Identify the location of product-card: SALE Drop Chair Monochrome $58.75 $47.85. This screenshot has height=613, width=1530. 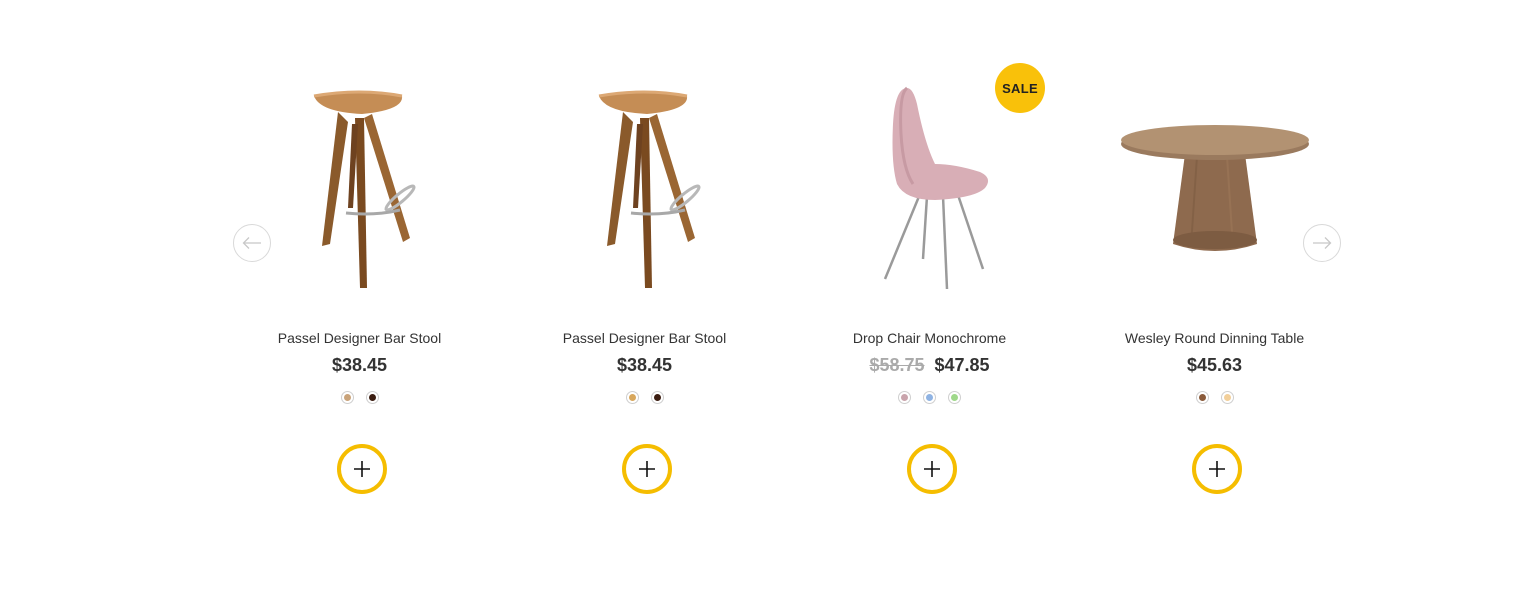
(929, 285).